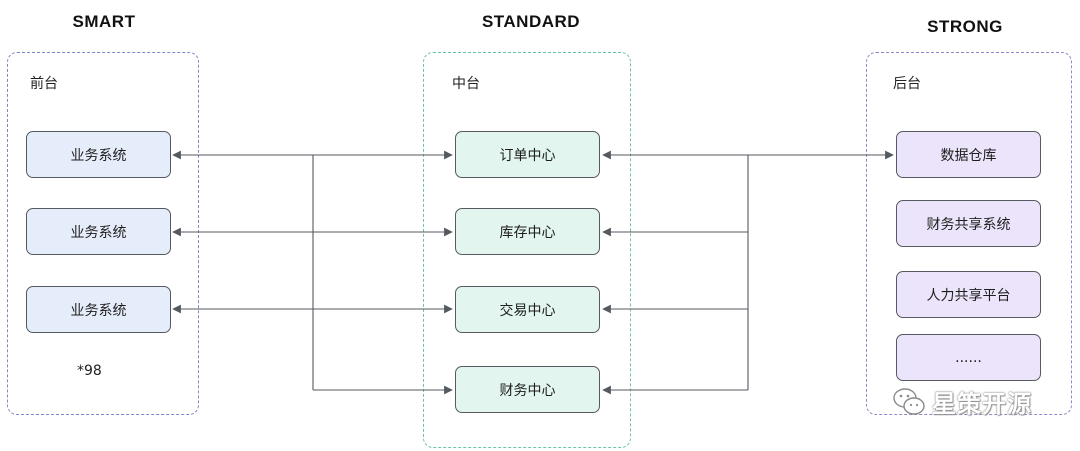  I want to click on smart-node-business-system-1: 业务系统, so click(98, 154).